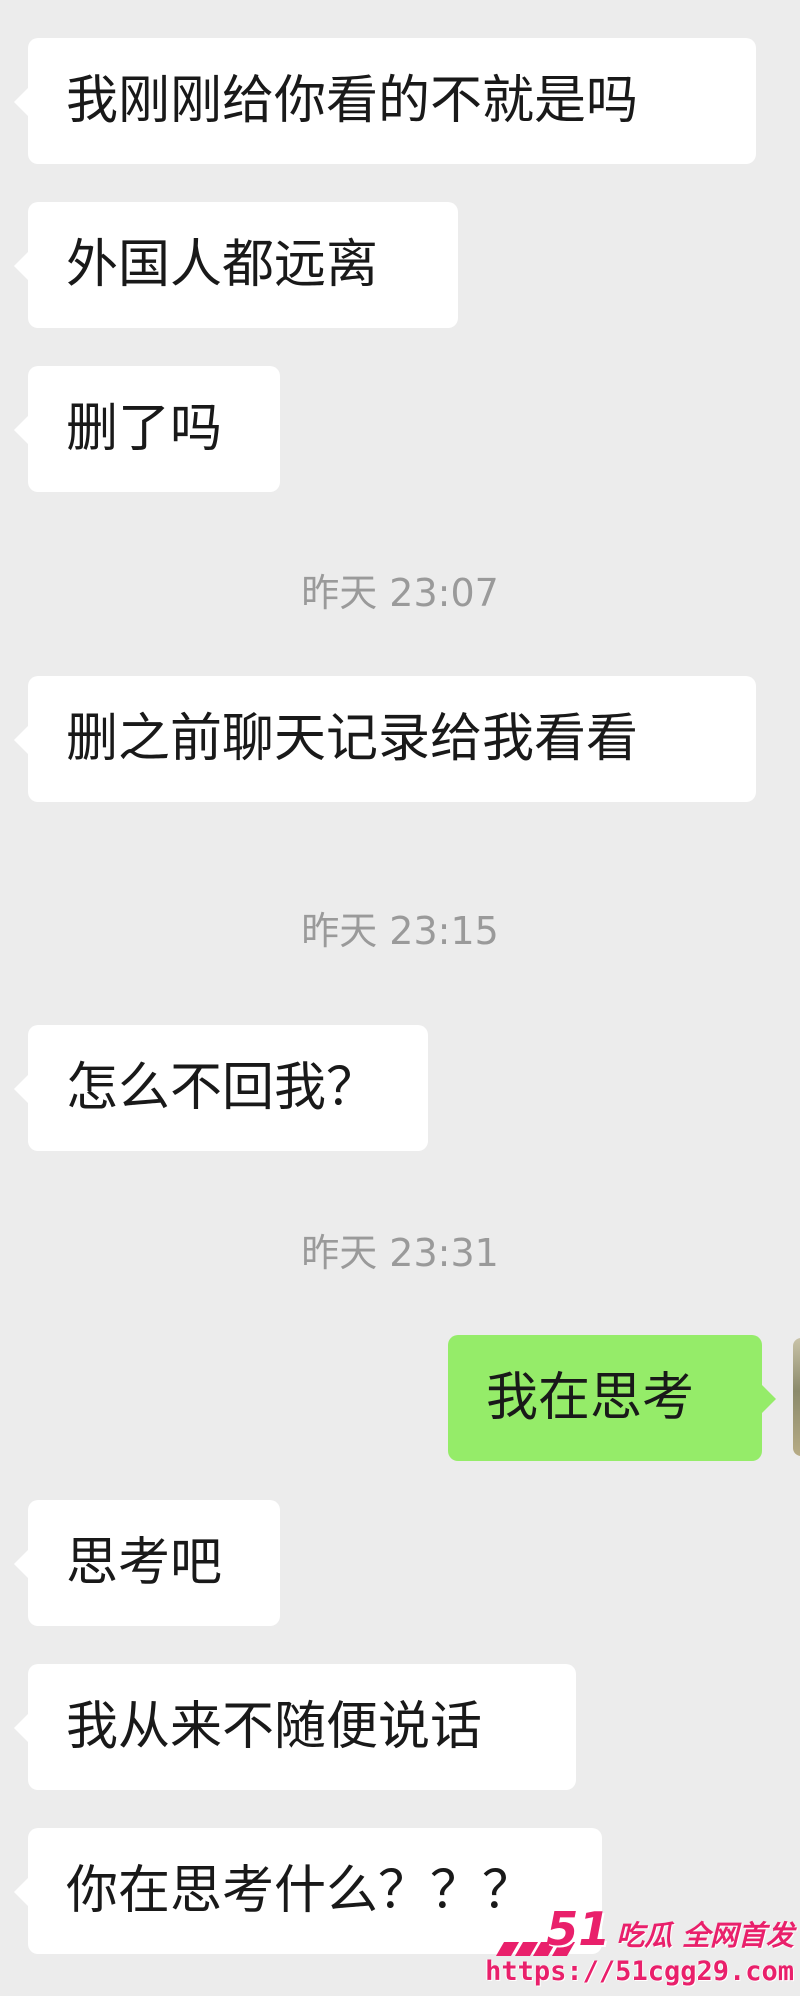 The image size is (800, 1996). I want to click on timestamp-divider: 昨天 23:07, so click(400, 593).